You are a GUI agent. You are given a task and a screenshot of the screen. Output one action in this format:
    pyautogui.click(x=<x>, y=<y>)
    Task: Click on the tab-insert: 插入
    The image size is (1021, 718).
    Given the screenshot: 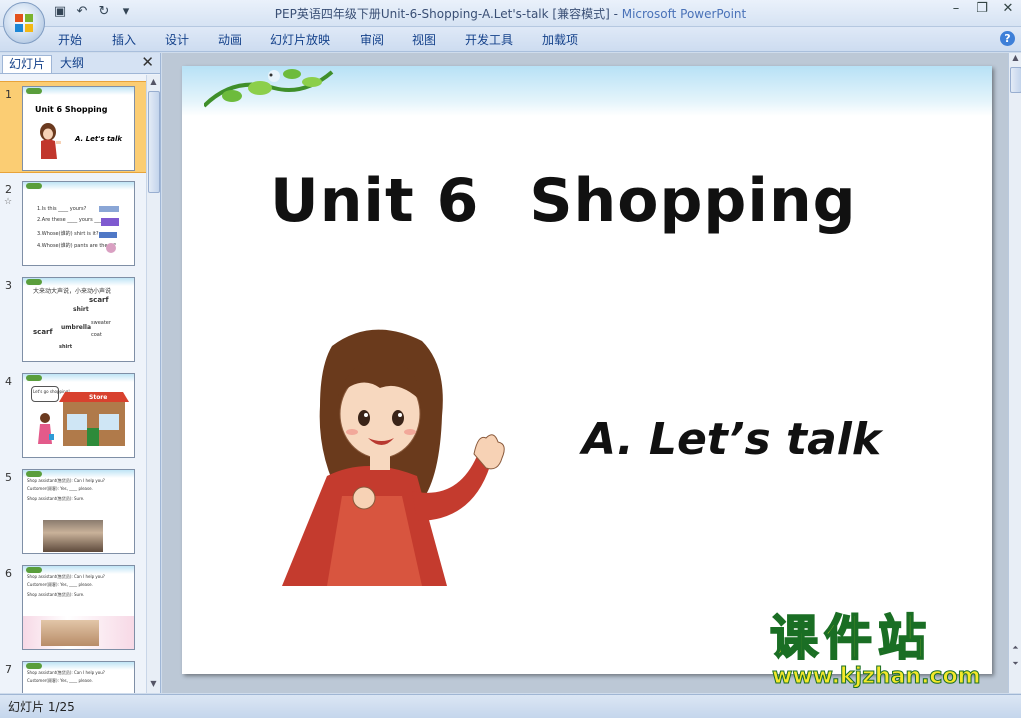 What is the action you would take?
    pyautogui.click(x=124, y=39)
    